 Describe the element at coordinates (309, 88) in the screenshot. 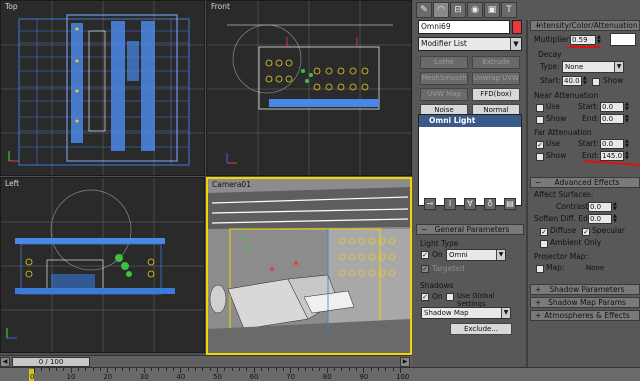

I see `viewport-front: Front` at that location.